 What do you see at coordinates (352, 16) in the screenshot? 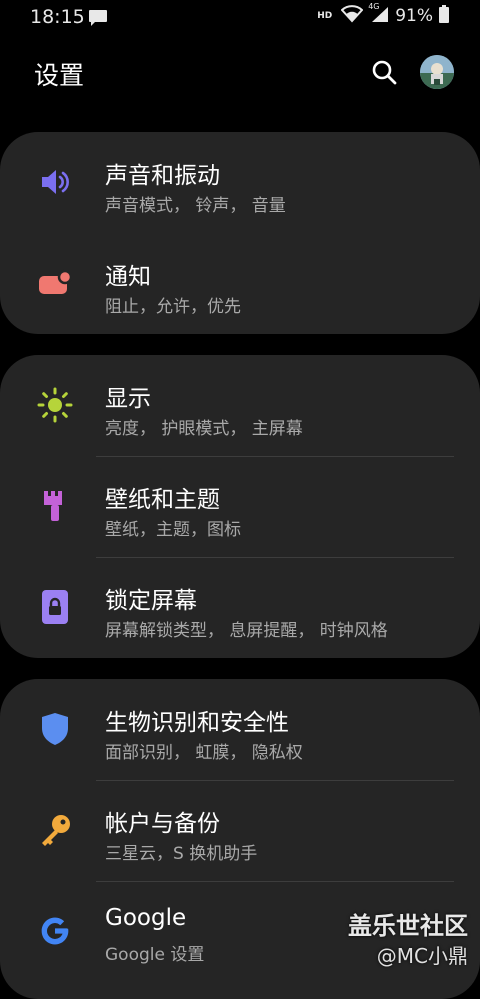
I see `wifi-icon` at bounding box center [352, 16].